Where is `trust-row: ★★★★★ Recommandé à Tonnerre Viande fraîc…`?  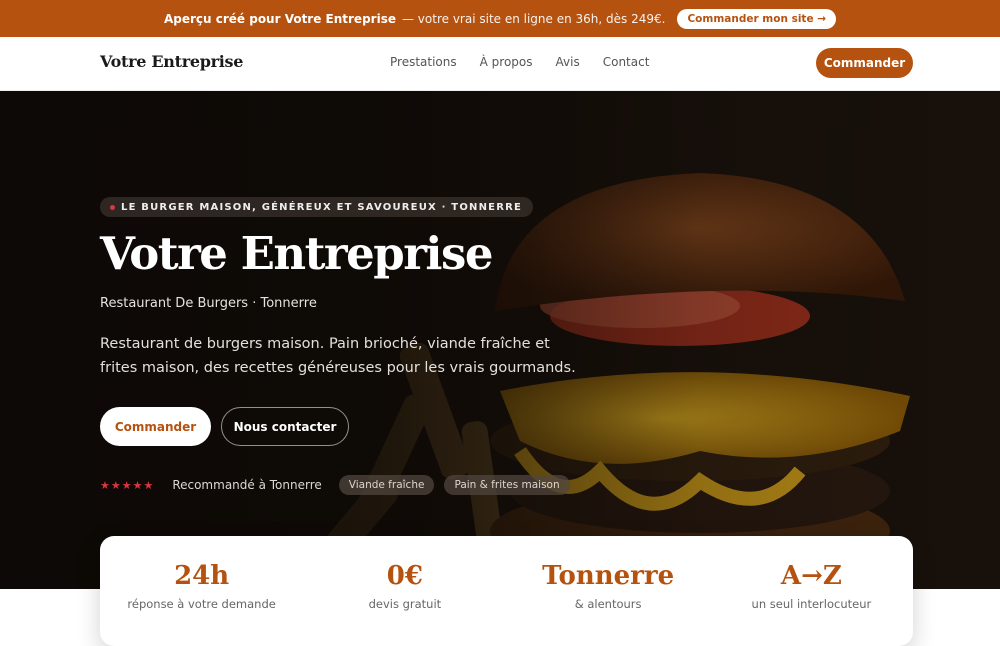
trust-row: ★★★★★ Recommandé à Tonnerre Viande fraîc… is located at coordinates (335, 485).